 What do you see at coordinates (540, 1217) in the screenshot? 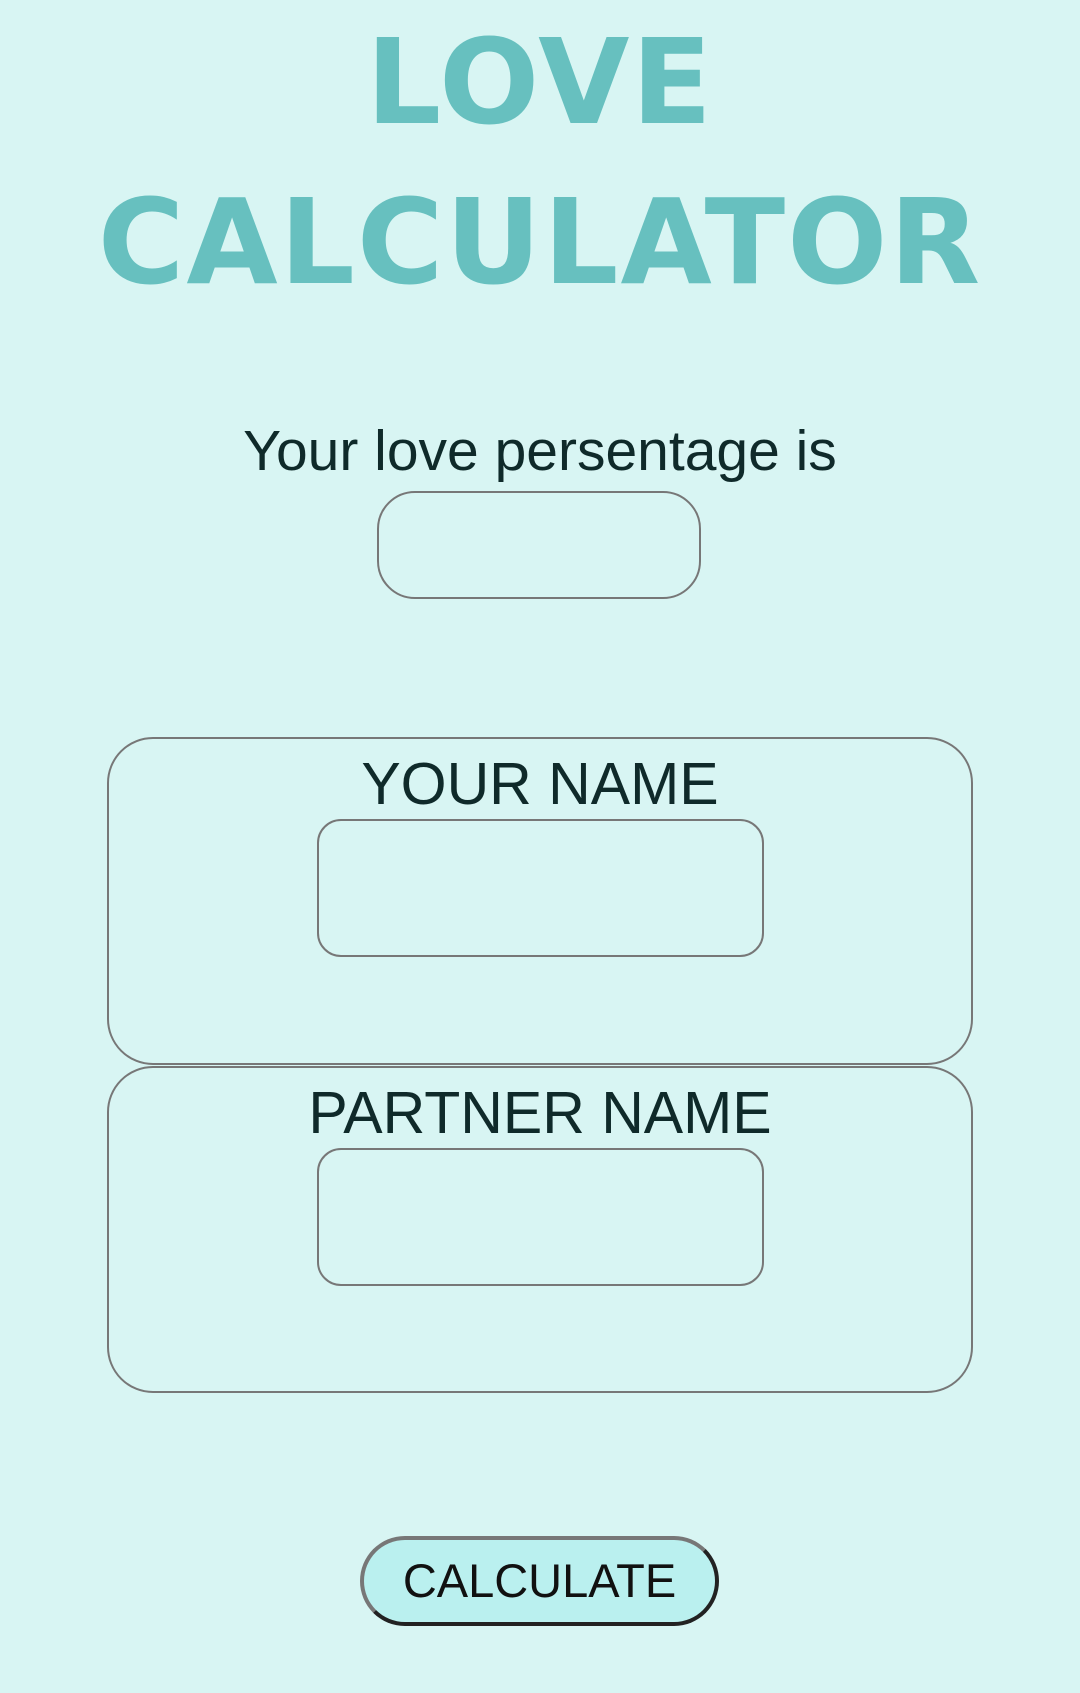
I see `partner-name-input` at bounding box center [540, 1217].